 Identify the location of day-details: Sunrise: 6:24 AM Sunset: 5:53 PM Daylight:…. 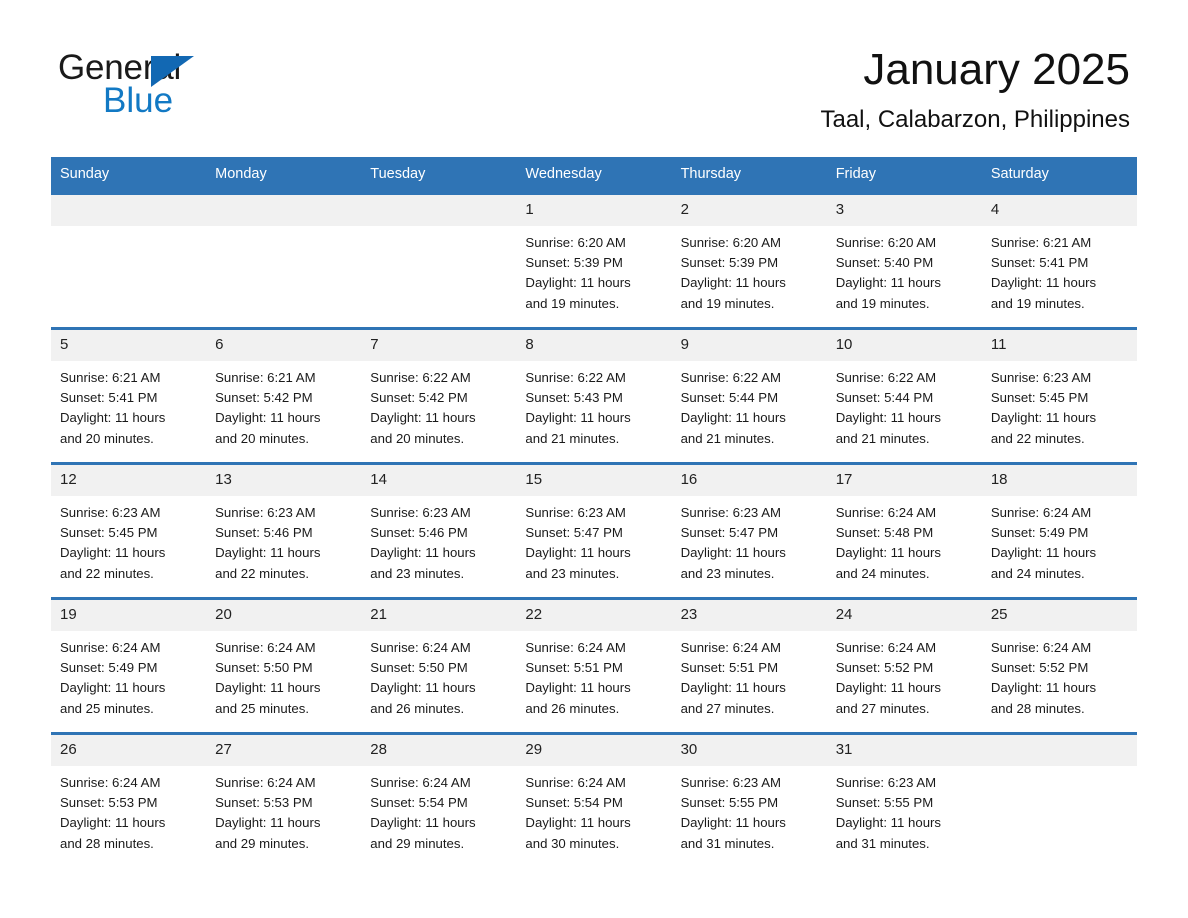
(128, 810).